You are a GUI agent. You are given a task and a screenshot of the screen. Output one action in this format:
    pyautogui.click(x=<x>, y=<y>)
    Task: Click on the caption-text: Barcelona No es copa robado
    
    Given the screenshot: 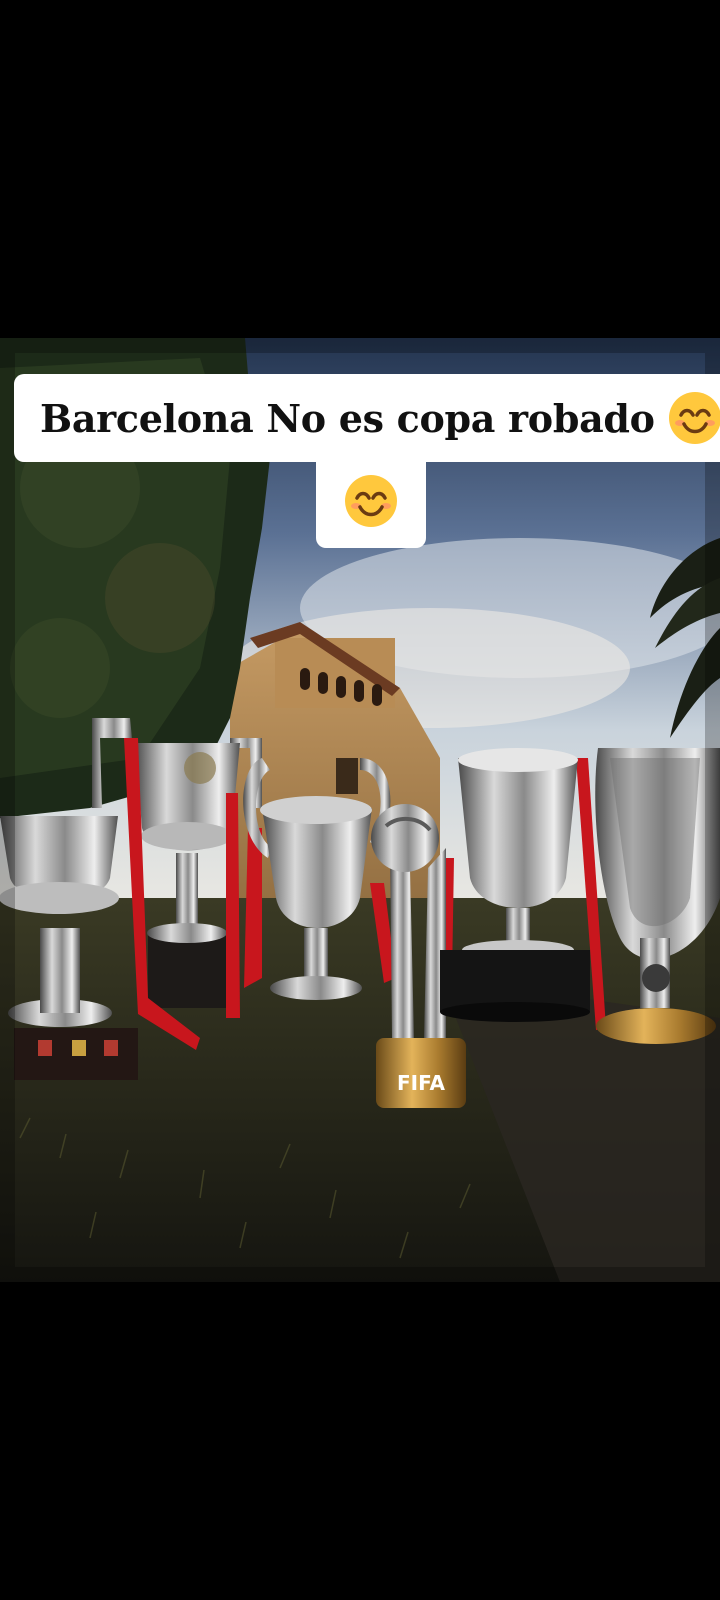 What is the action you would take?
    pyautogui.click(x=347, y=418)
    